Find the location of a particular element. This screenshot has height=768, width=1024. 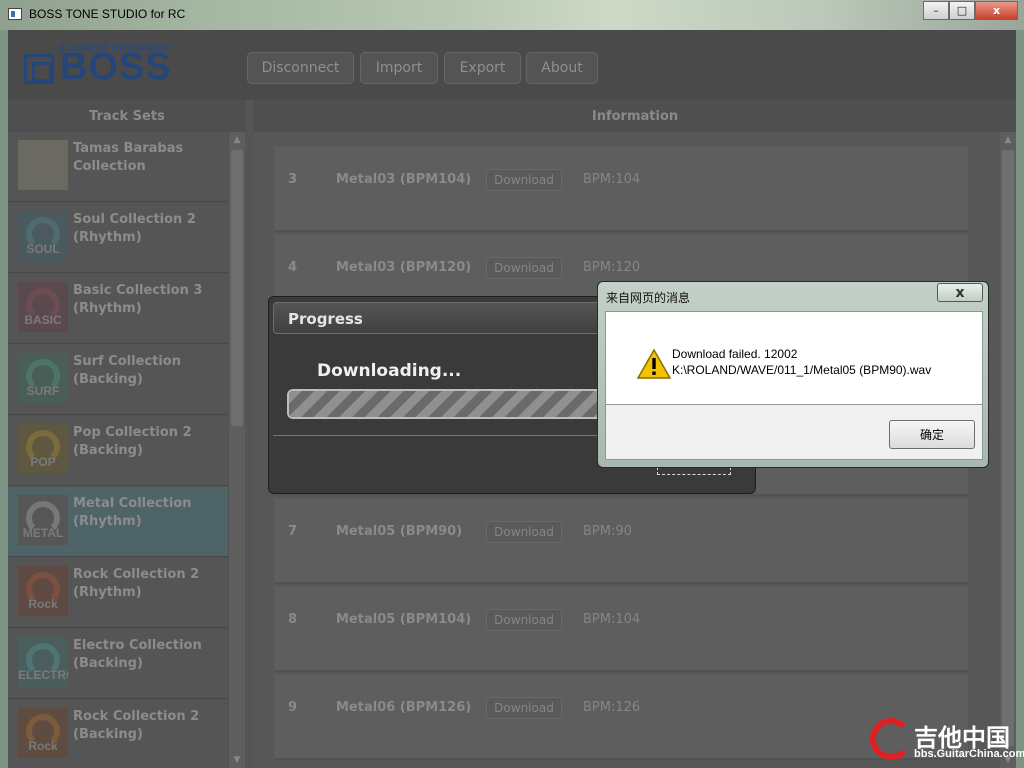

track-set-title: Electro Collection is located at coordinates (137, 645).